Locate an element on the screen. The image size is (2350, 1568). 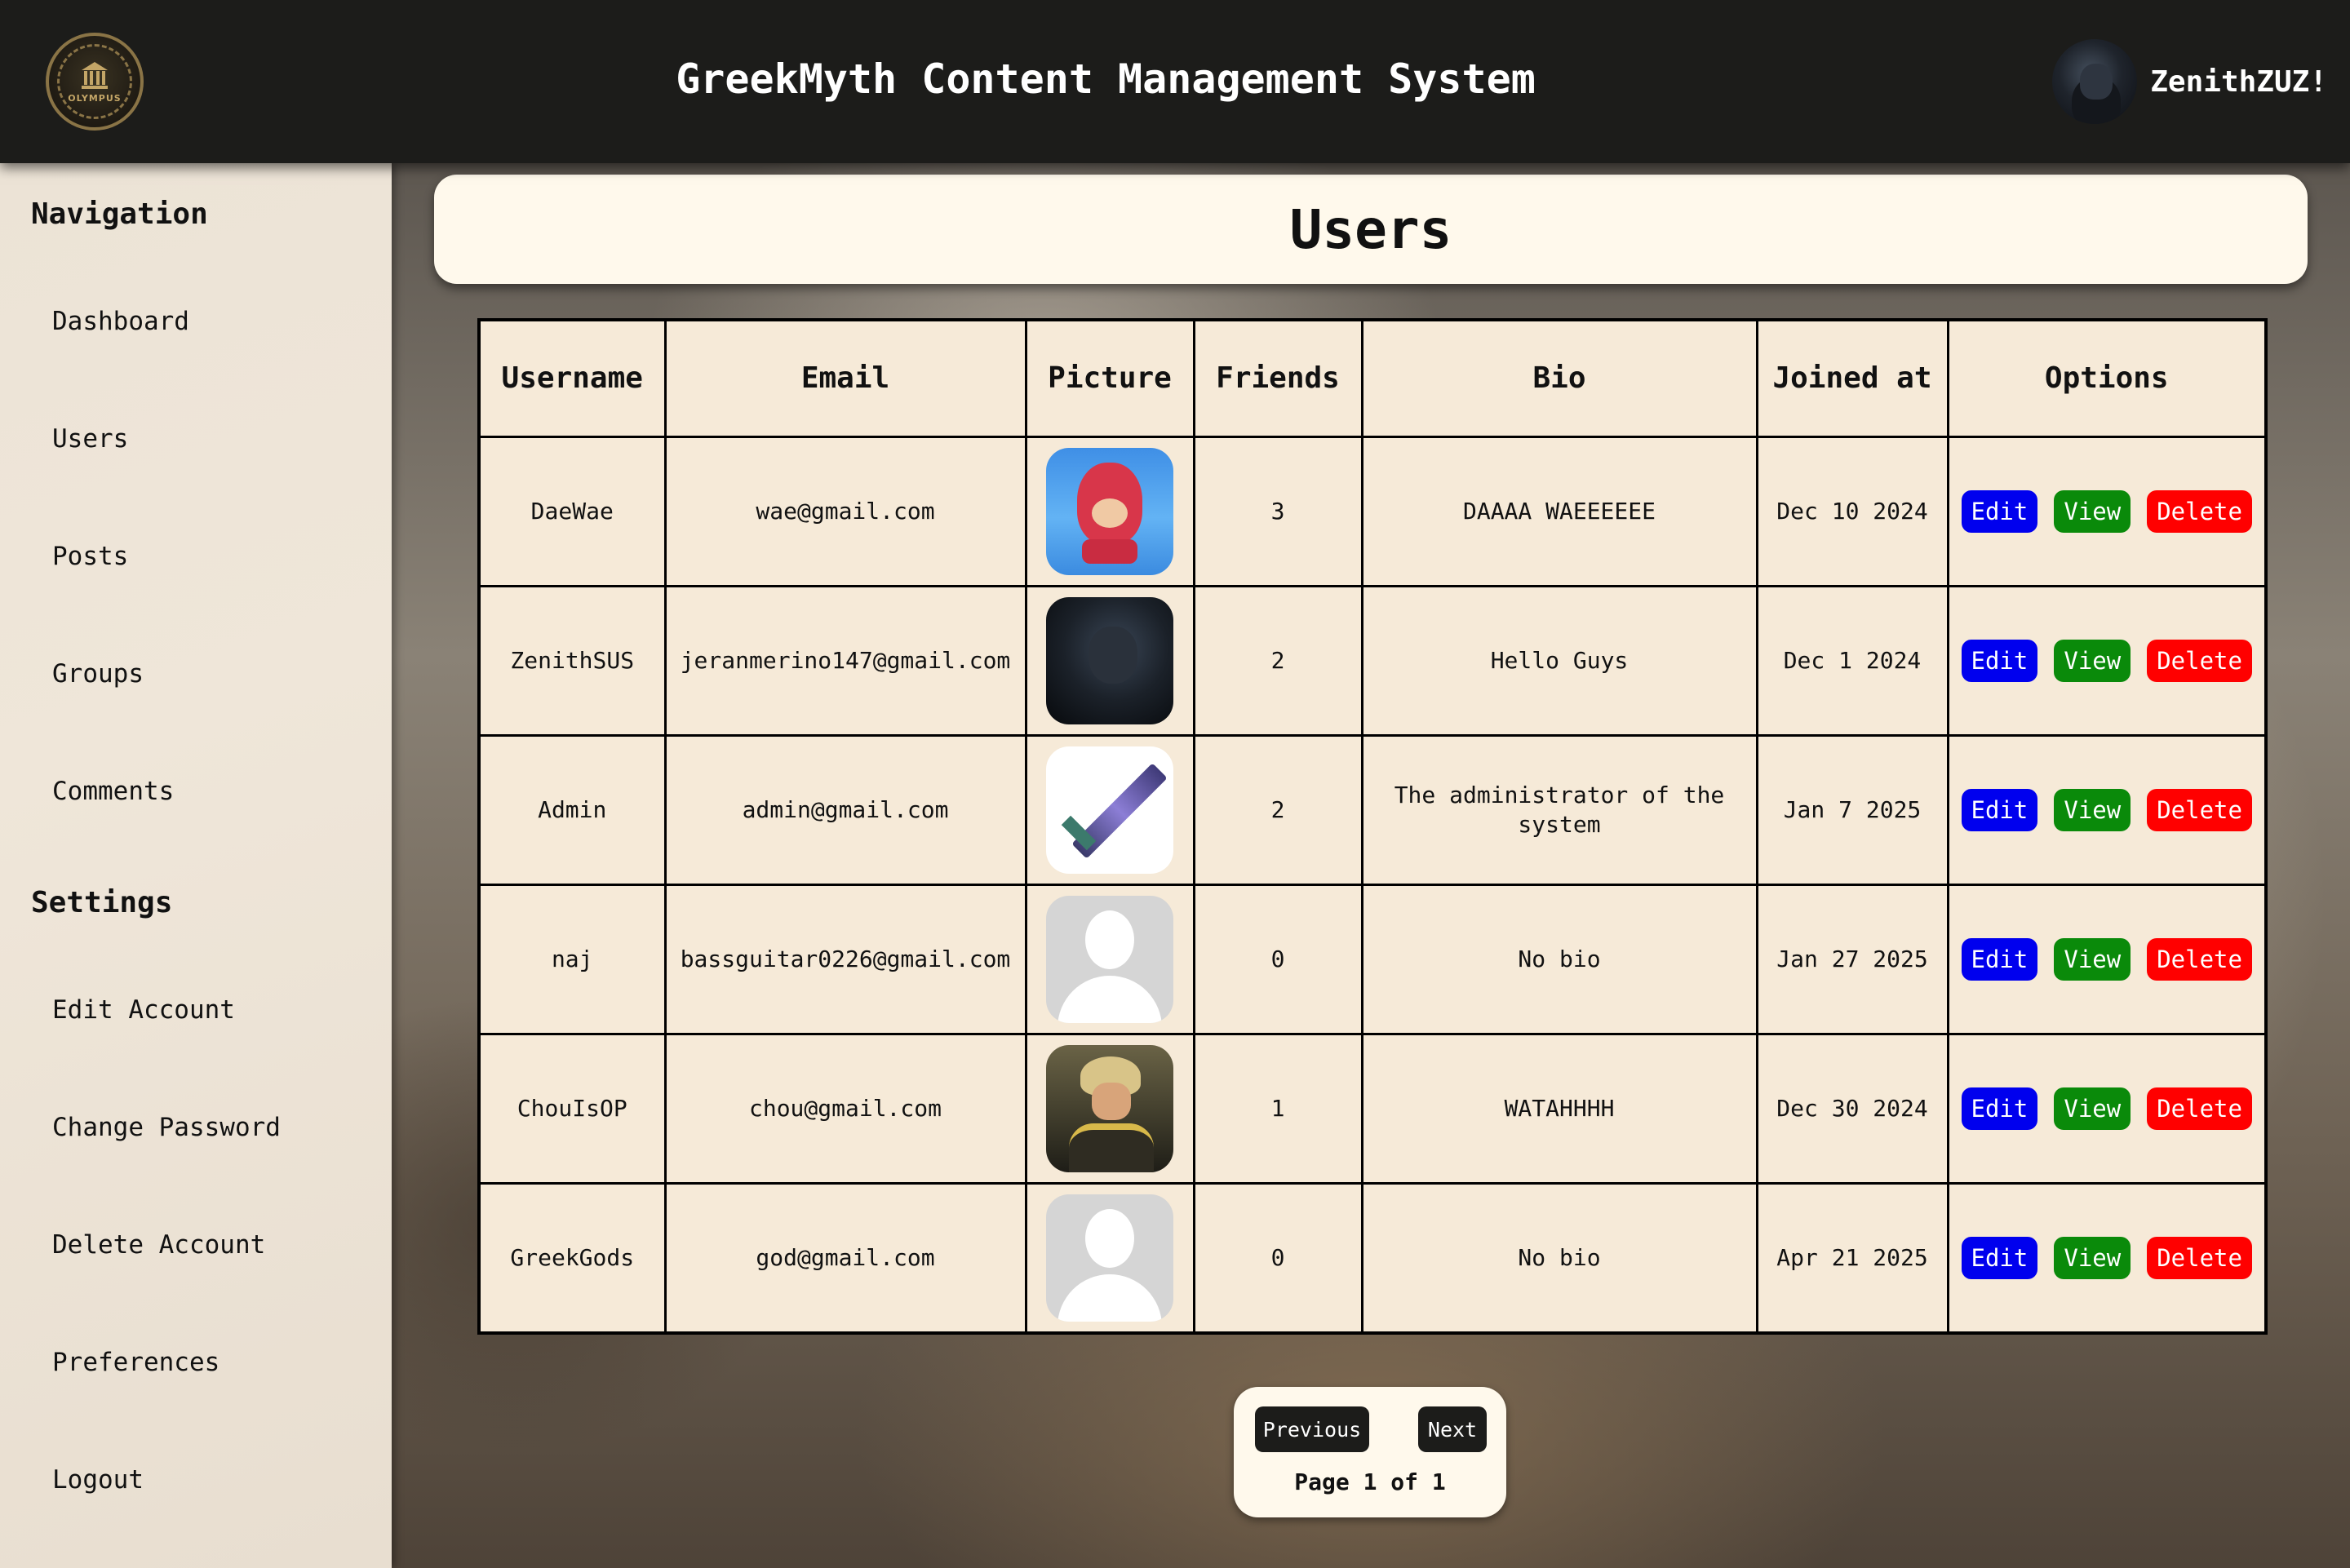
page-indicator: Page 1 of 1 is located at coordinates (1370, 1481).